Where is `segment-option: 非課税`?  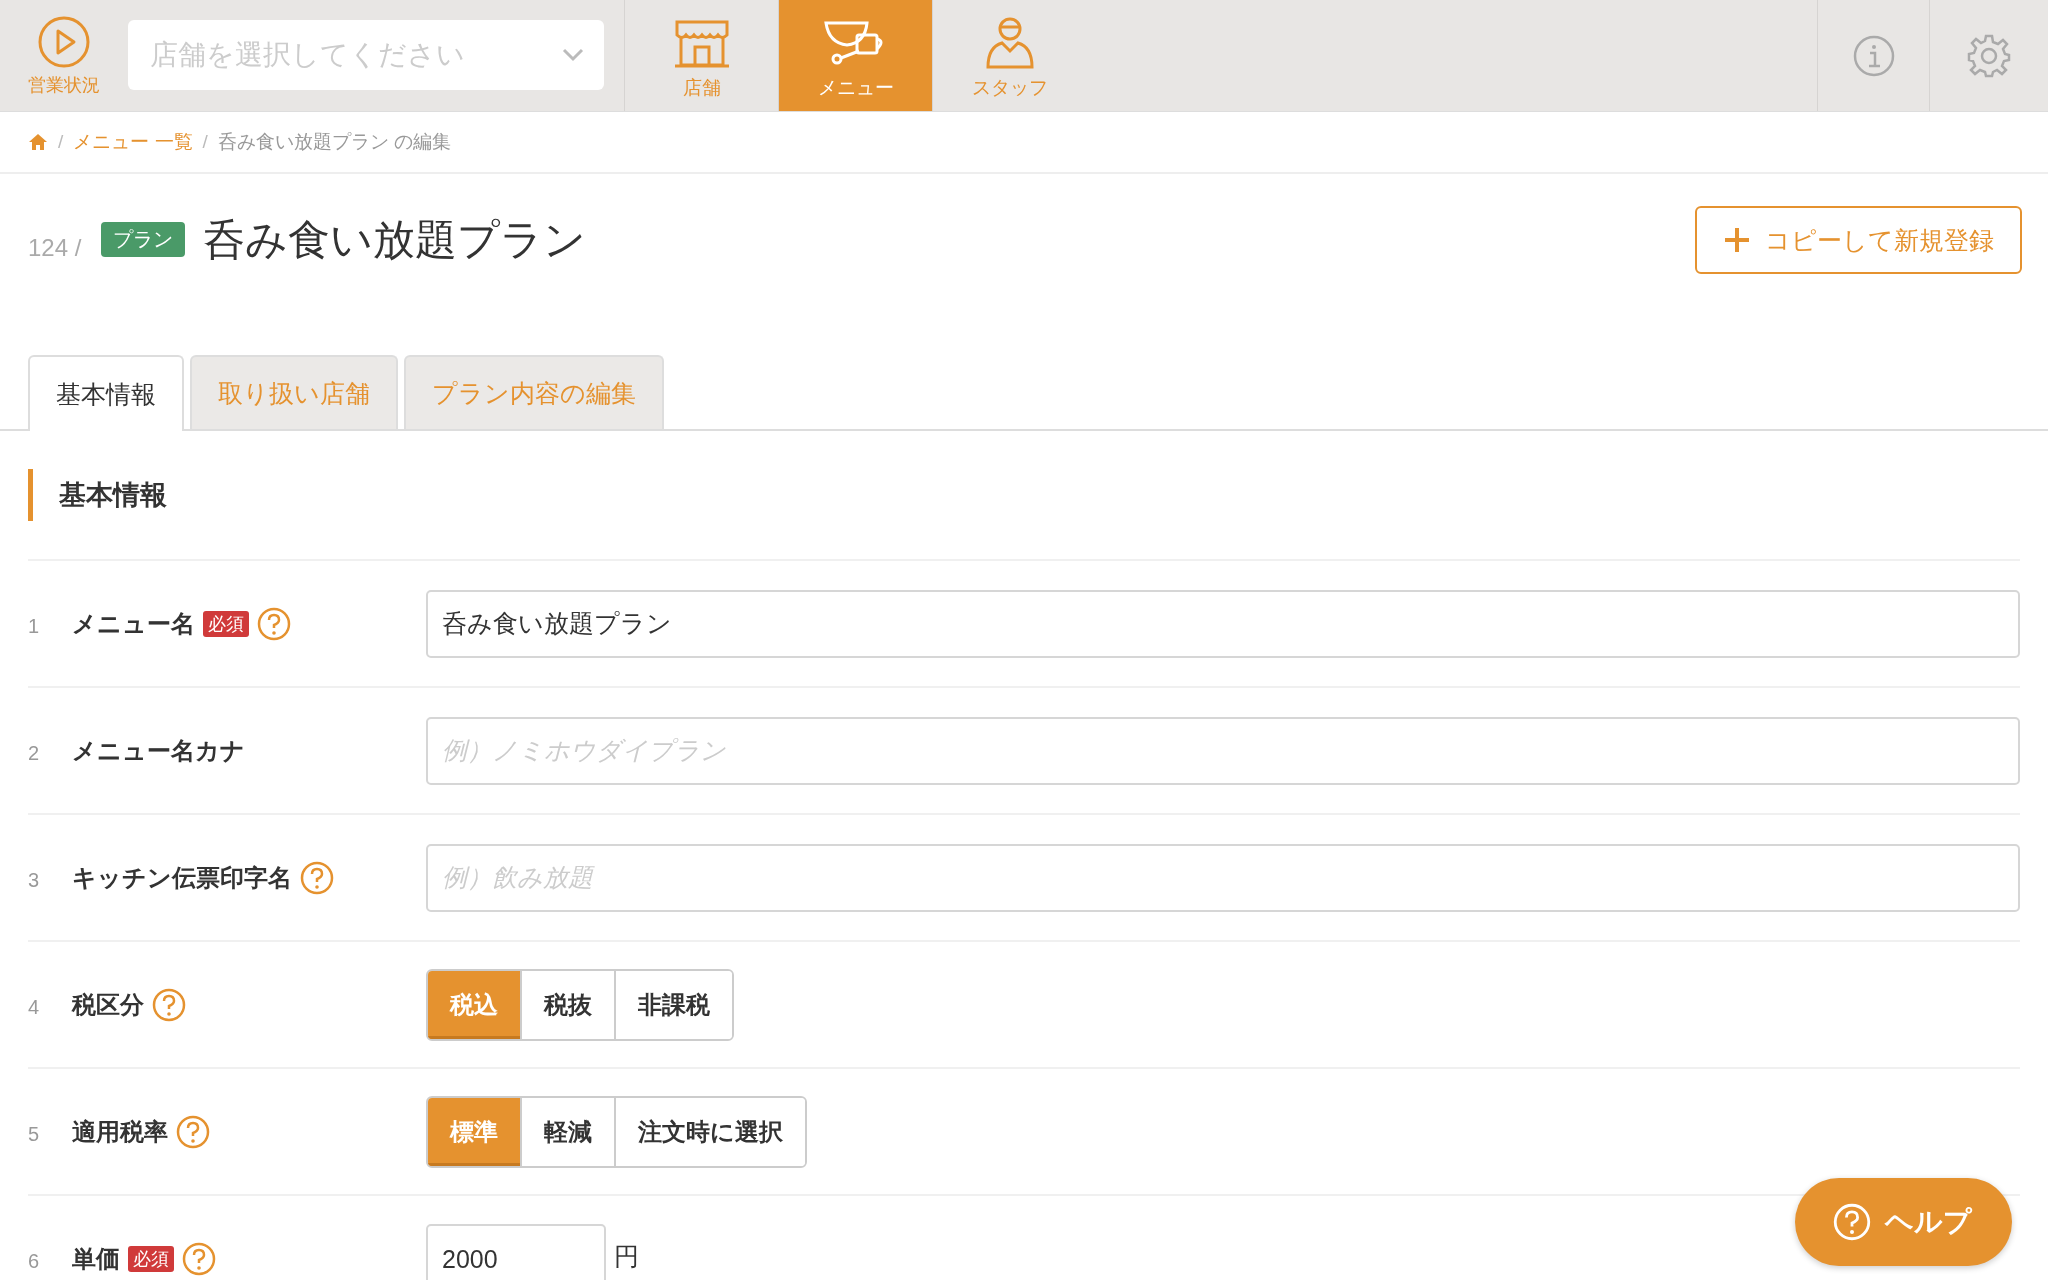
segment-option: 非課税 is located at coordinates (673, 1004).